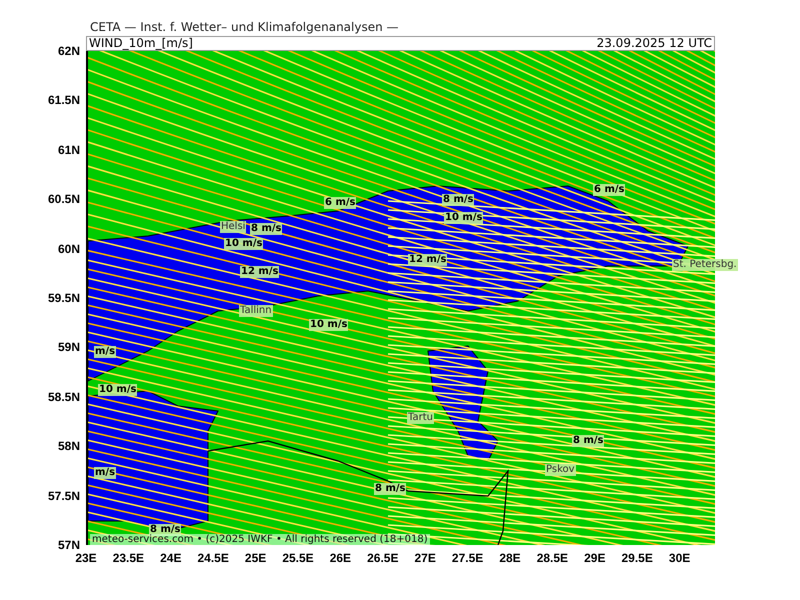 The image size is (800, 600). What do you see at coordinates (69, 446) in the screenshot?
I see `latitude-tick-label: 58N` at bounding box center [69, 446].